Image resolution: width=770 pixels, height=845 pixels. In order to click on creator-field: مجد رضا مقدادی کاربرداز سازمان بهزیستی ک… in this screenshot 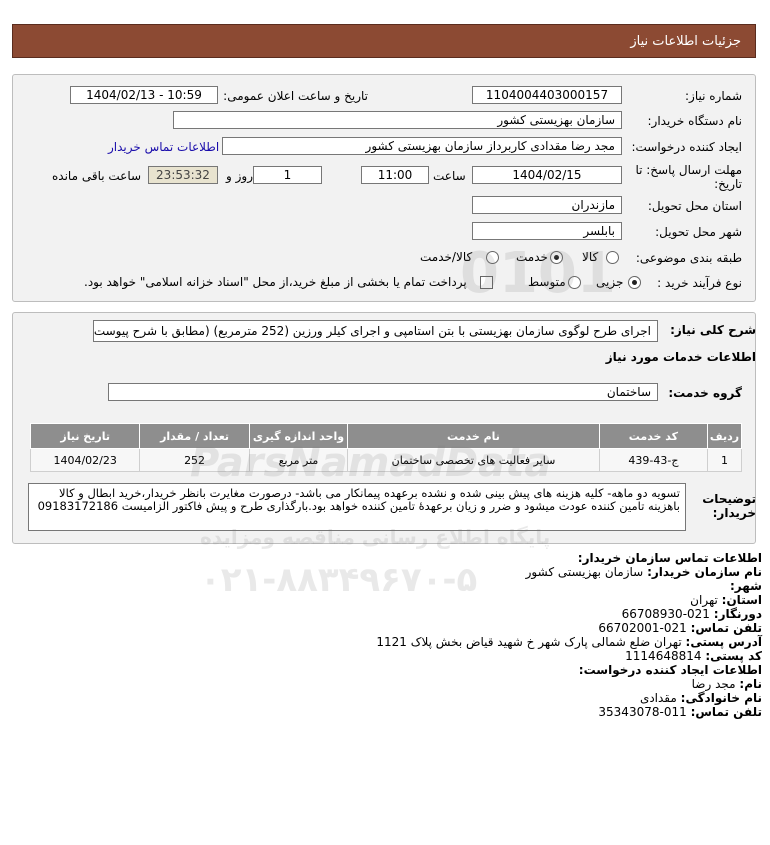, I will do `click(422, 146)`.